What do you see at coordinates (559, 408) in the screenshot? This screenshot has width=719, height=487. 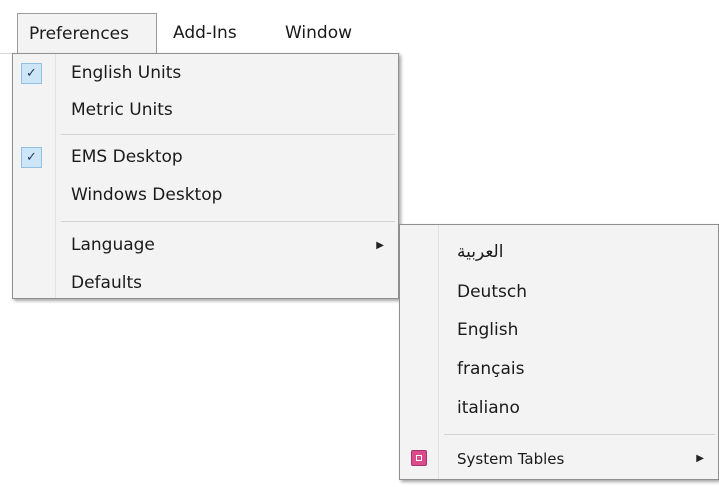 I see `language-item-italiano: italiano` at bounding box center [559, 408].